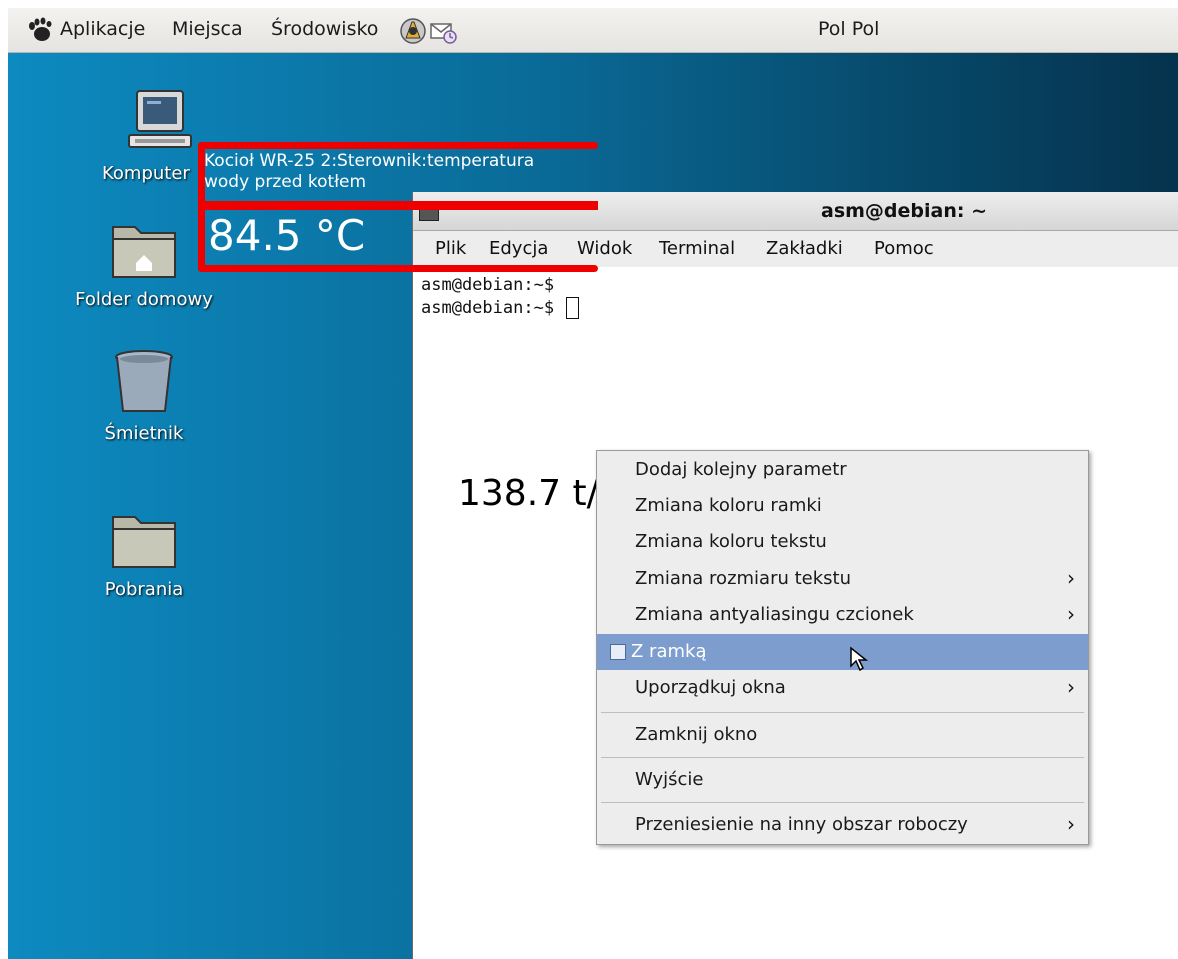  I want to click on desktop-icon-label: Pobrania, so click(144, 589).